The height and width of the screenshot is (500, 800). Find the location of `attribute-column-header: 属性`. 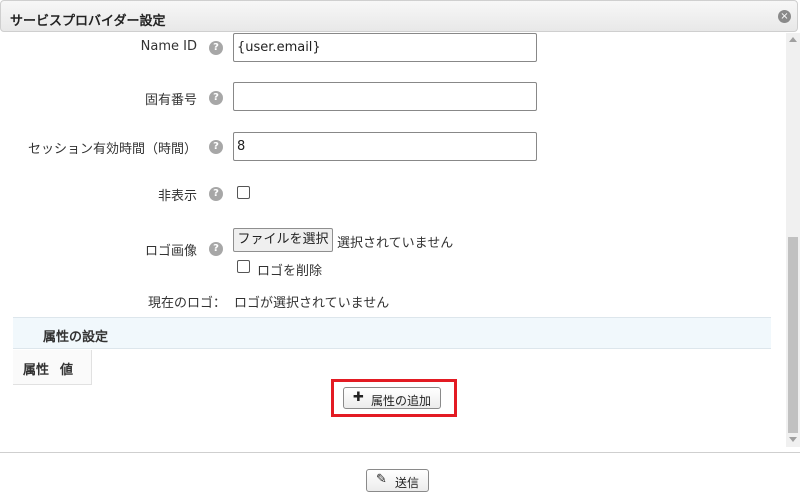

attribute-column-header: 属性 is located at coordinates (36, 370).